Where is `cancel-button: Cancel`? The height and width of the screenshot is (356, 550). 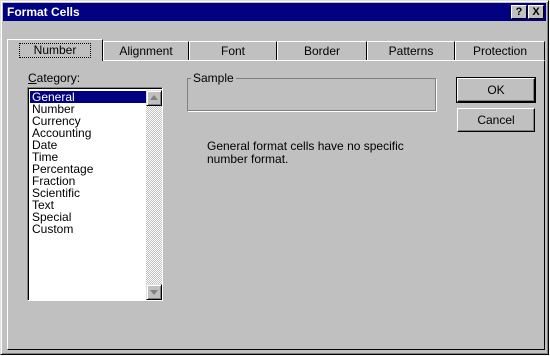
cancel-button: Cancel is located at coordinates (496, 120).